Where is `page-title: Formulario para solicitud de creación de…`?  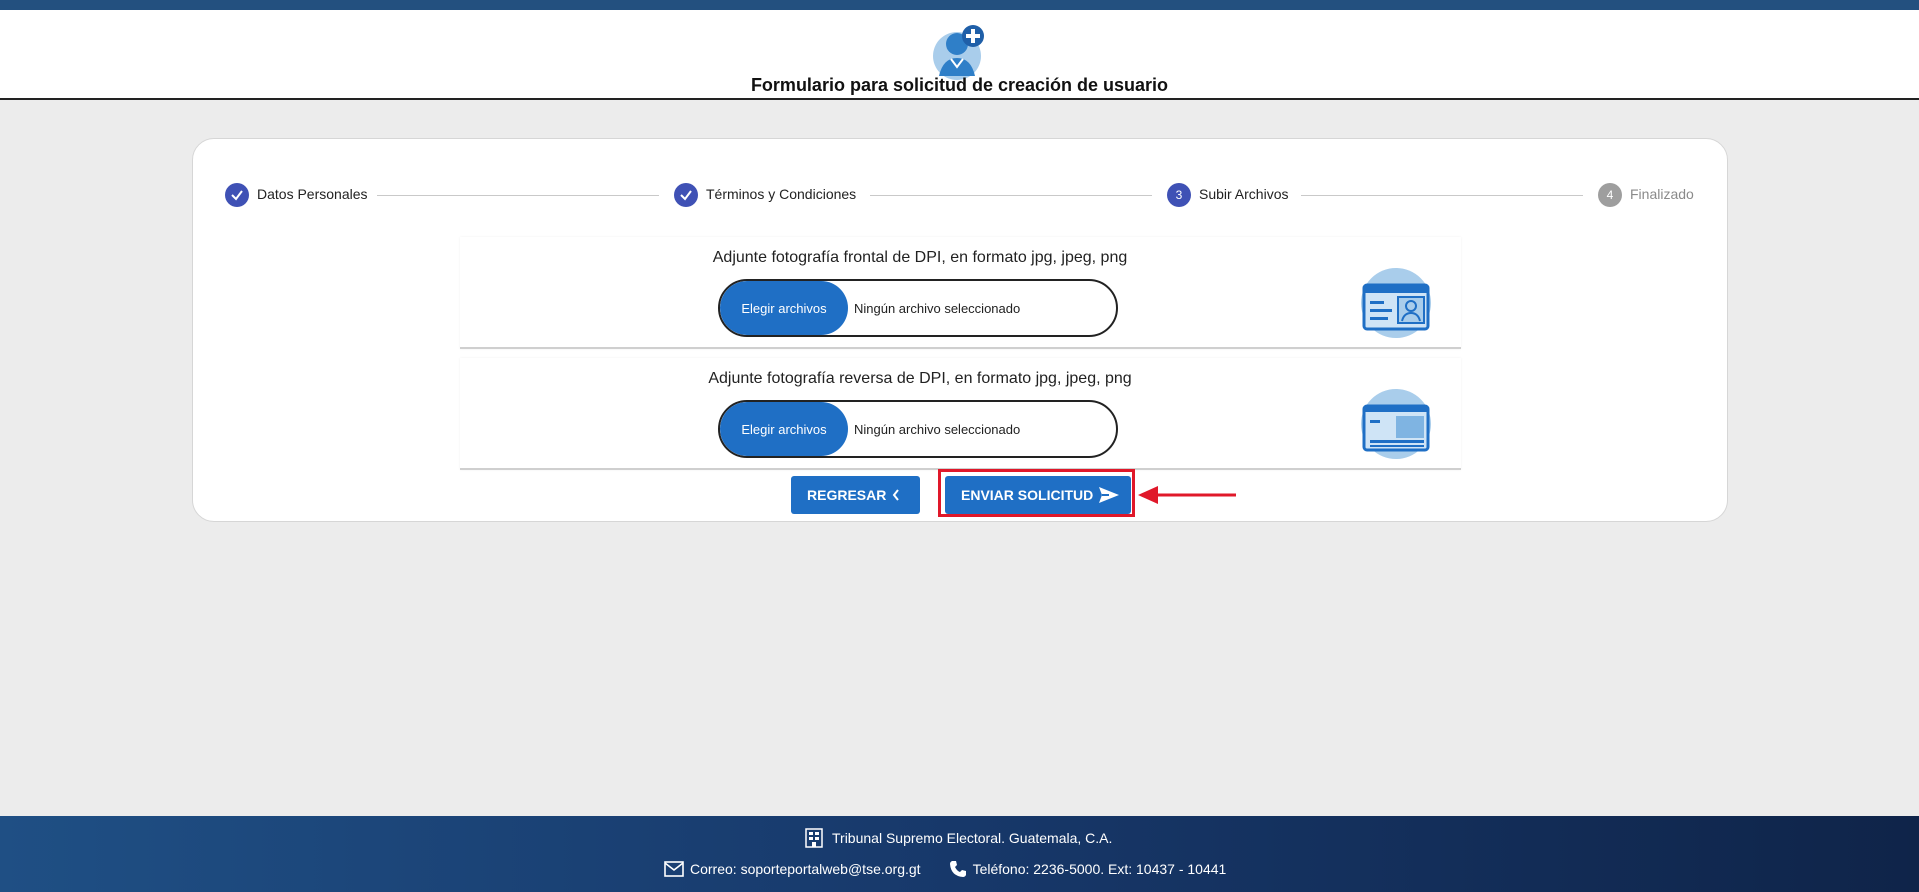 page-title: Formulario para solicitud de creación de… is located at coordinates (959, 85).